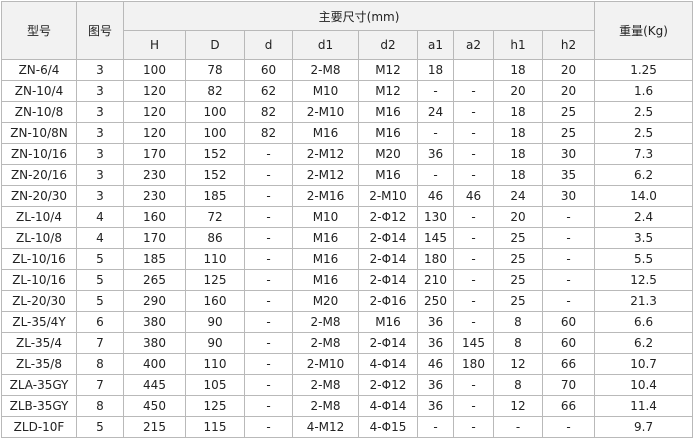 The width and height of the screenshot is (693, 439). Describe the element at coordinates (388, 322) in the screenshot. I see `cell-d2: M16` at that location.